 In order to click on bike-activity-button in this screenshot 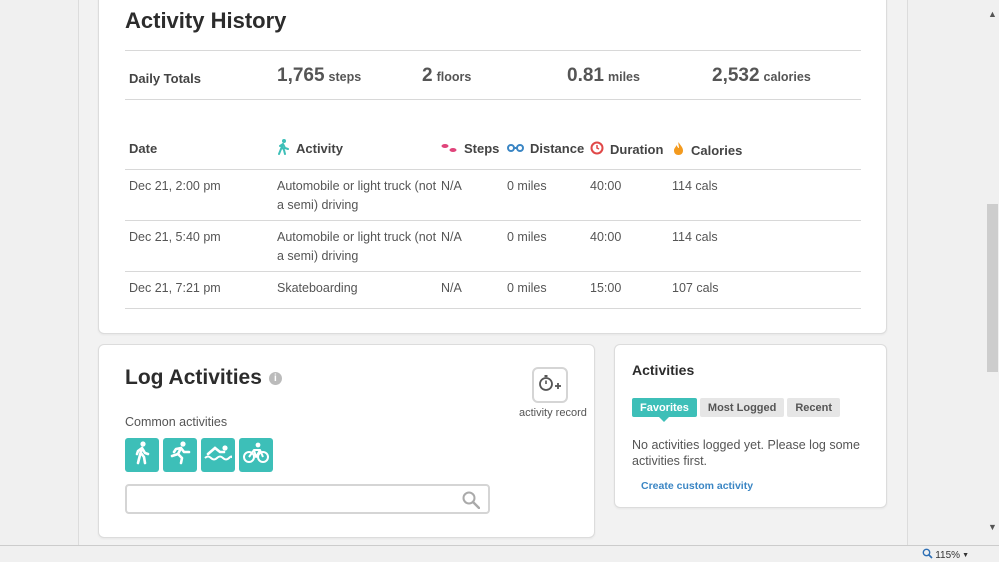, I will do `click(256, 455)`.